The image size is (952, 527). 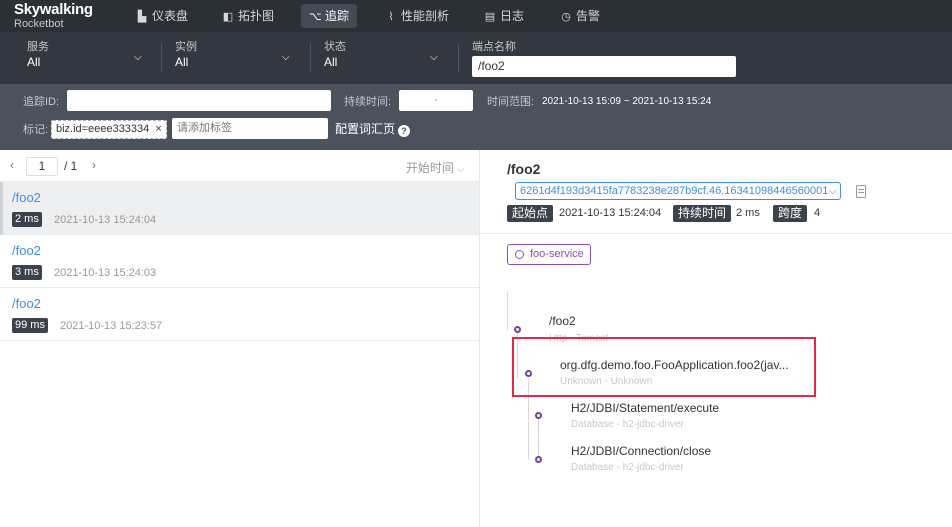 I want to click on service-select: 服务 All ⌵, so click(x=87, y=58).